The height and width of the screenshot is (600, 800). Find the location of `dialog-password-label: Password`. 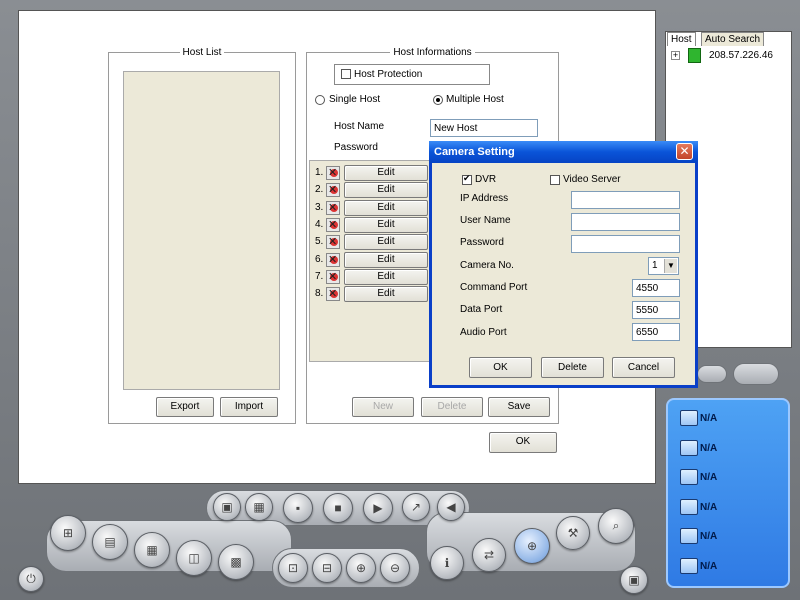

dialog-password-label: Password is located at coordinates (482, 242).